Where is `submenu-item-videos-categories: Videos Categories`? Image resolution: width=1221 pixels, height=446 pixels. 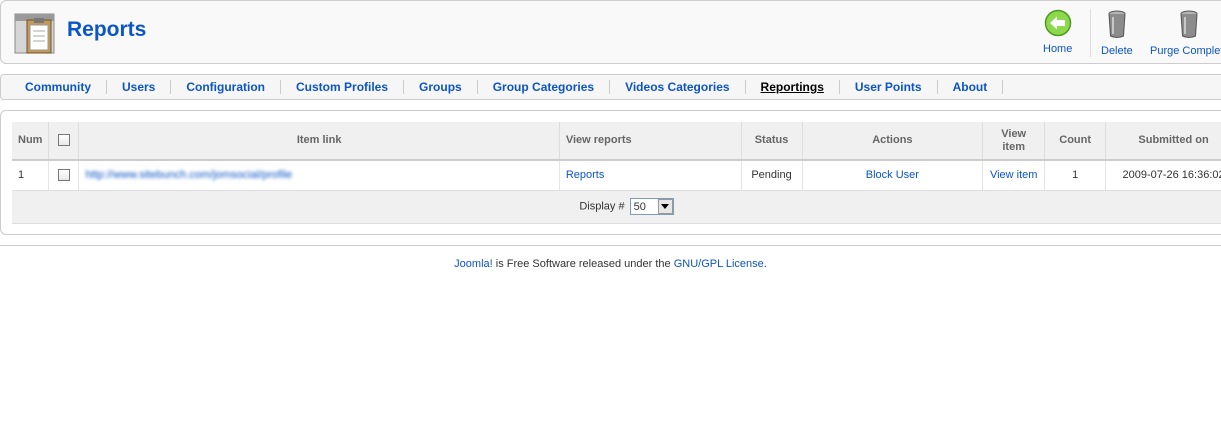
submenu-item-videos-categories: Videos Categories is located at coordinates (678, 87).